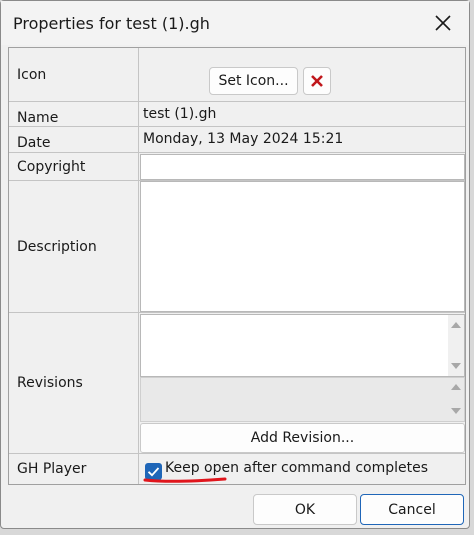  Describe the element at coordinates (302, 345) in the screenshot. I see `revision-input` at that location.